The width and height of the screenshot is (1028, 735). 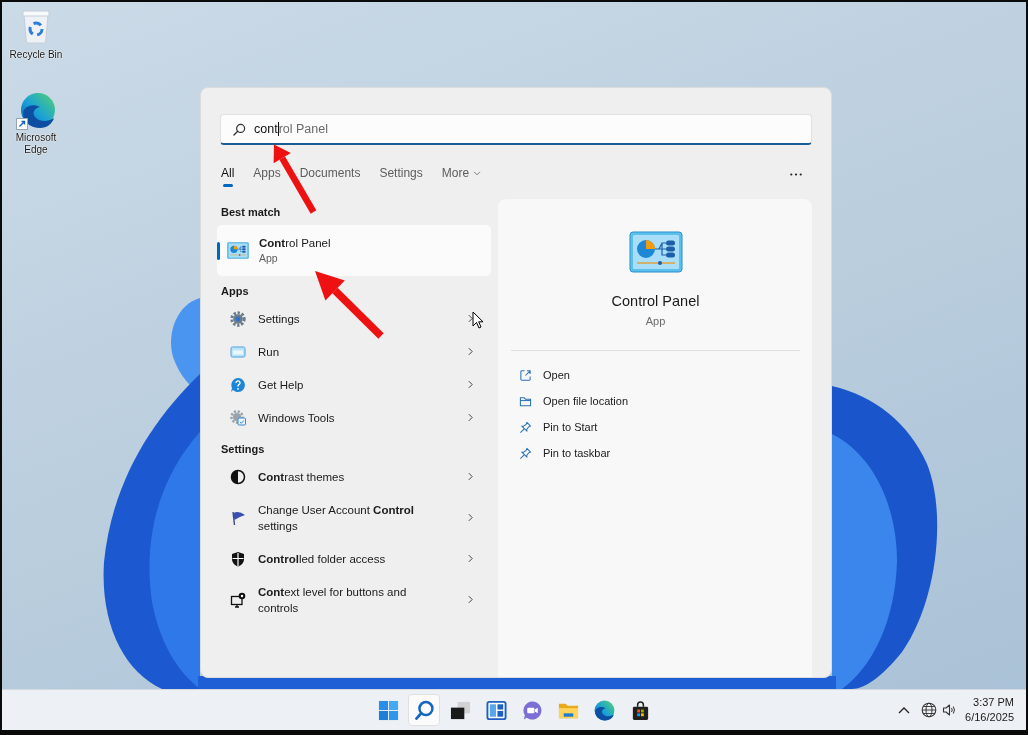 What do you see at coordinates (460, 710) in the screenshot?
I see `stacked-windows-icon` at bounding box center [460, 710].